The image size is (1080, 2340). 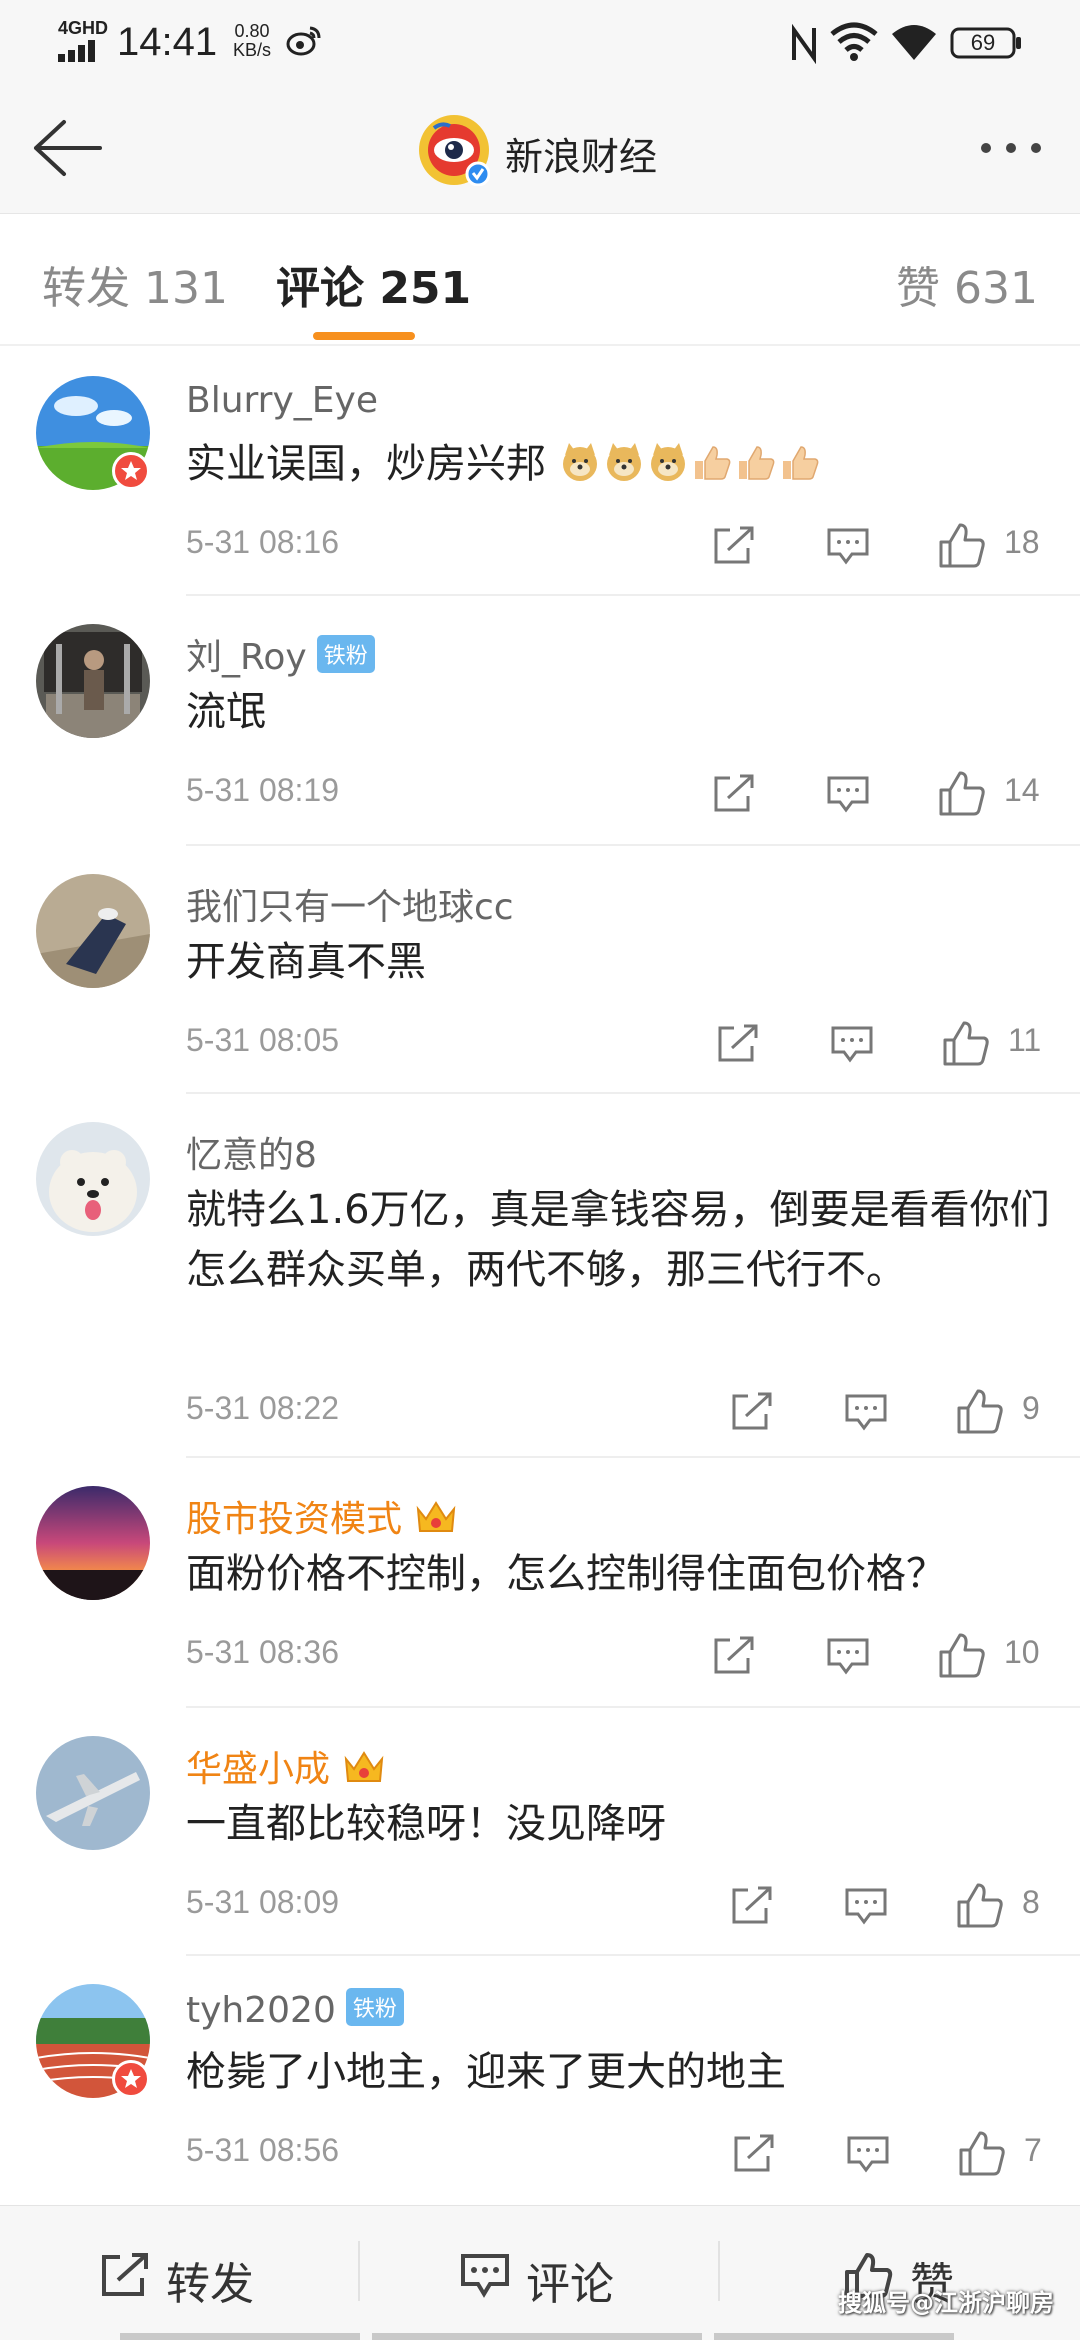 I want to click on comment-item: 股市投资模式 面粉价格不控制，怎么控制得住面包价格？ 5-31 08:36 10, so click(x=540, y=1583).